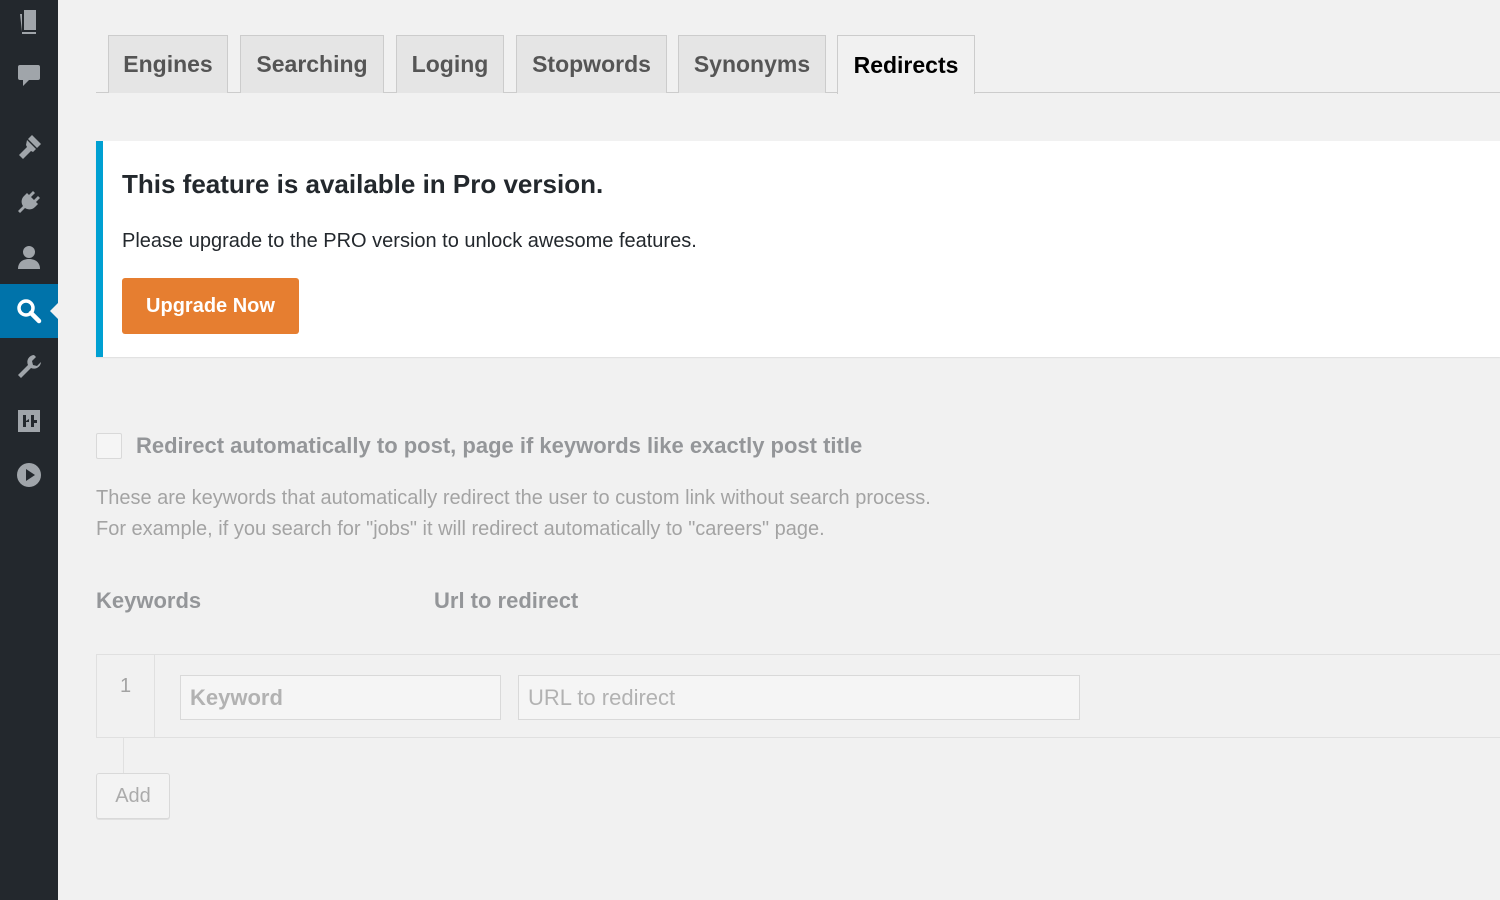 The height and width of the screenshot is (900, 1500). I want to click on keywords-column-header: Keywords, so click(149, 600).